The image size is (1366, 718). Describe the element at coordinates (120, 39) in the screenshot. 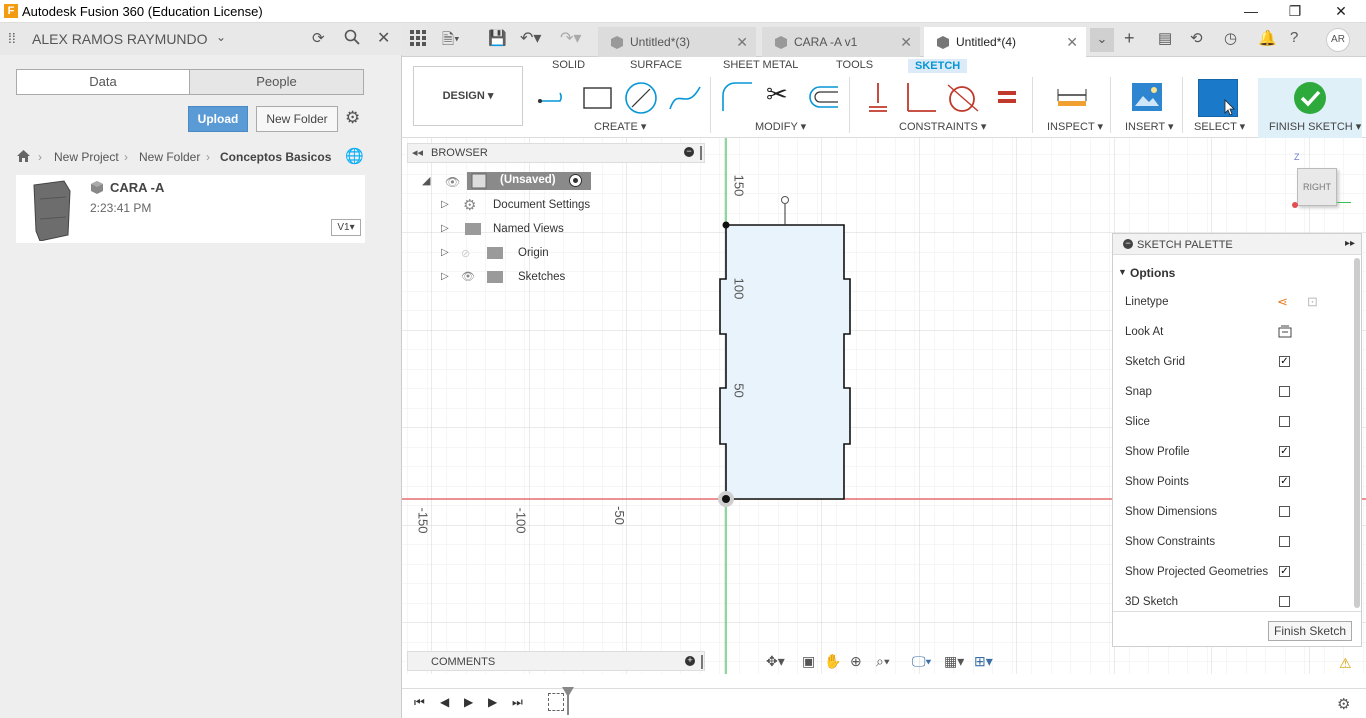

I see `user-name: ALEX RAMOS RAYMUNDO` at that location.